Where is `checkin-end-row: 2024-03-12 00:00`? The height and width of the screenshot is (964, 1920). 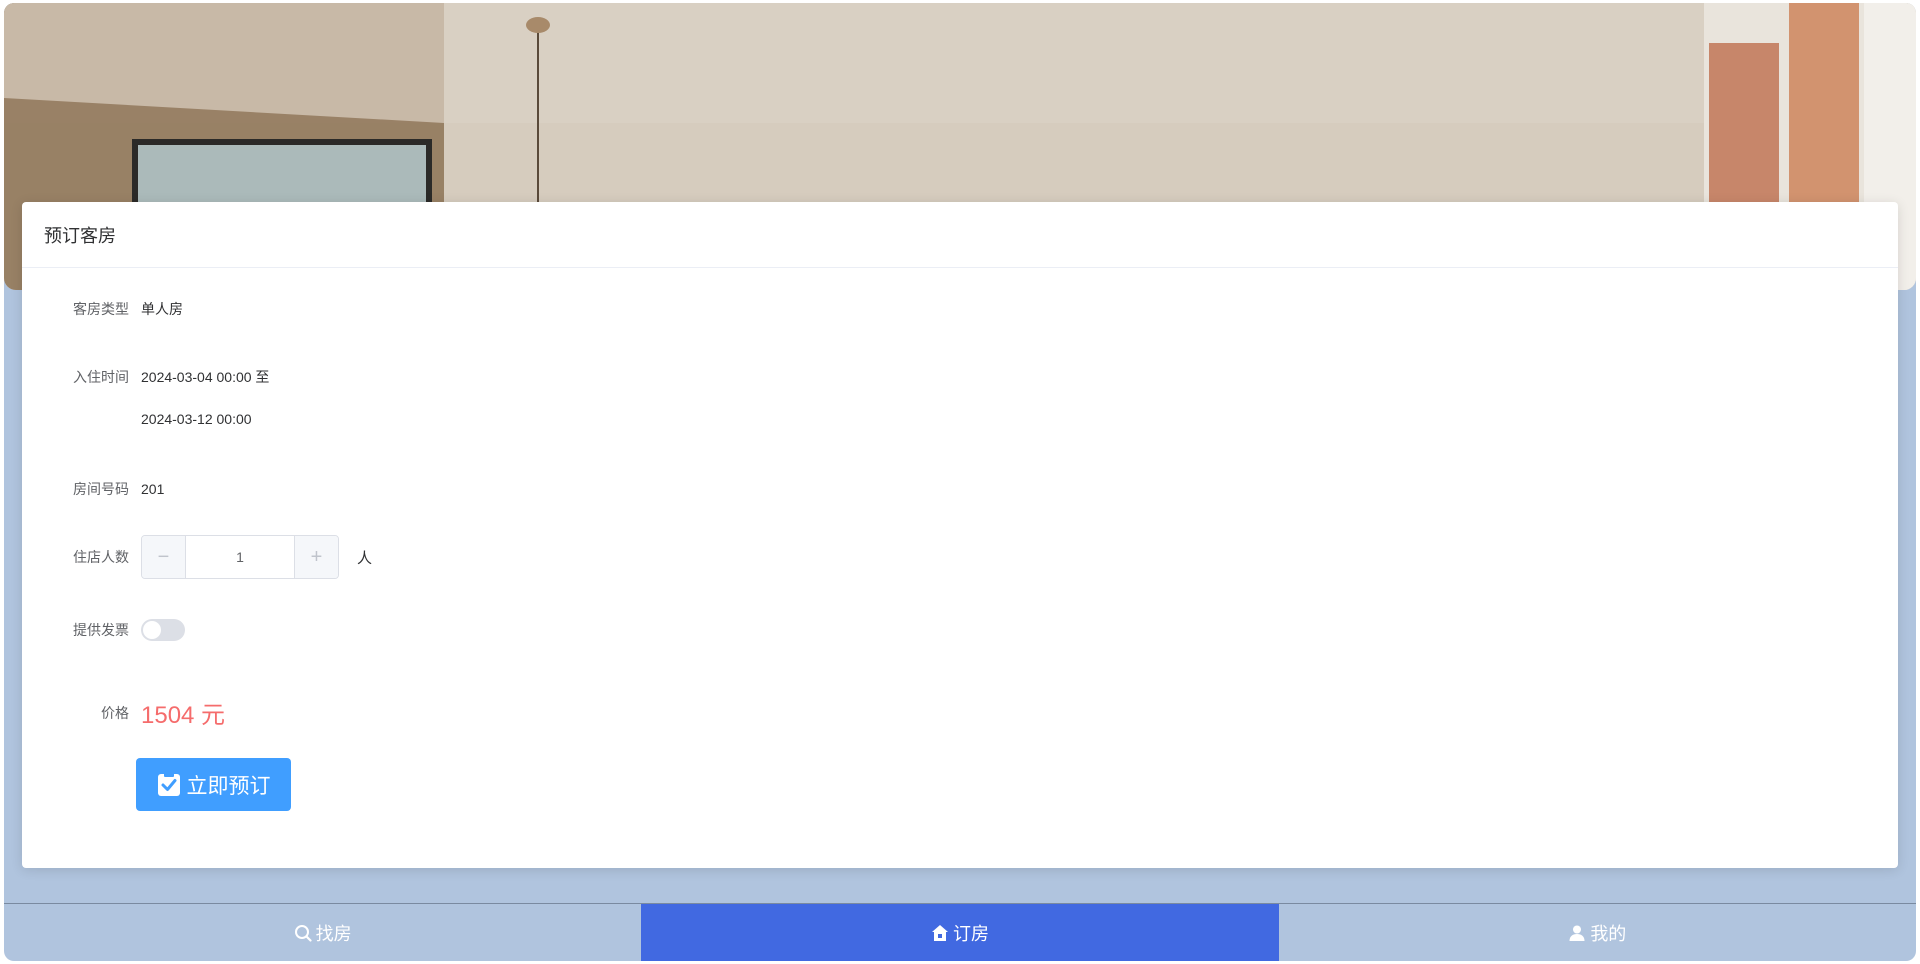 checkin-end-row: 2024-03-12 00:00 is located at coordinates (137, 419).